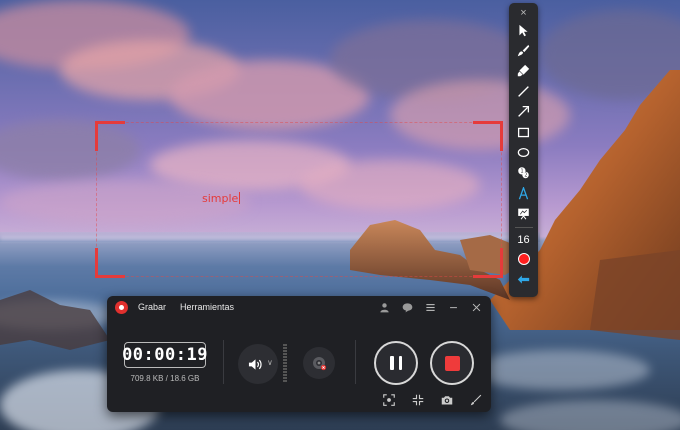 Image resolution: width=680 pixels, height=430 pixels. Describe the element at coordinates (523, 258) in the screenshot. I see `color-picker` at that location.